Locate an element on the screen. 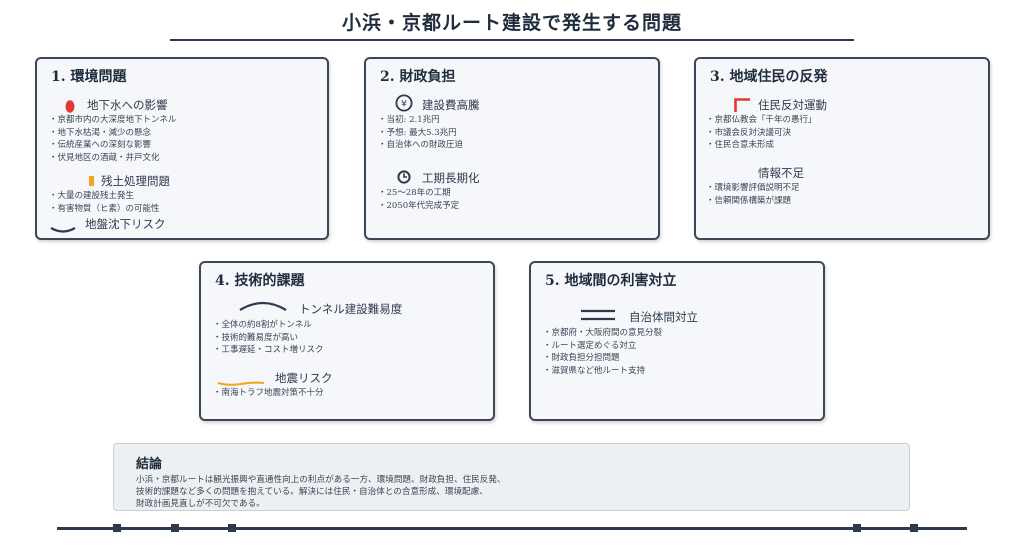  list-item: ・2050年代完成予定 is located at coordinates (419, 205).